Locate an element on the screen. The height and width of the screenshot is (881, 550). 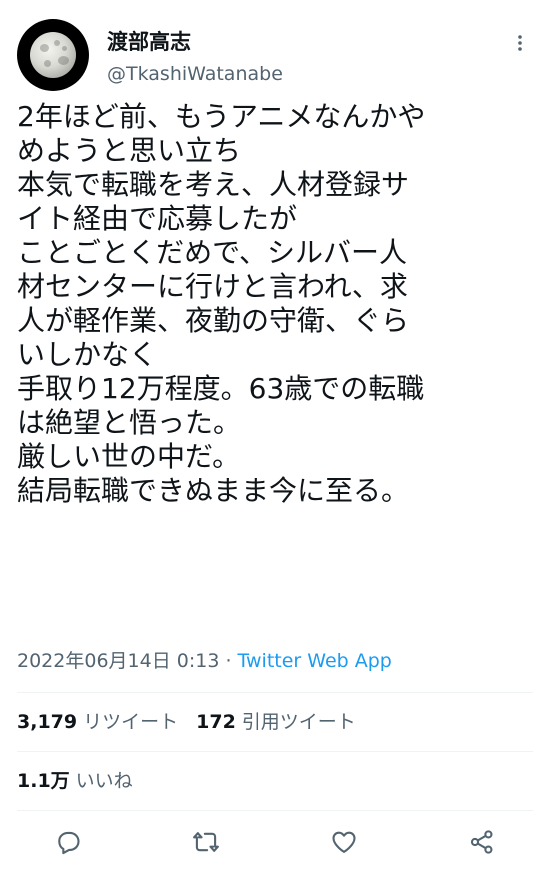
tweet-line: 本気で転職を考え、人材登録サ is located at coordinates (213, 184).